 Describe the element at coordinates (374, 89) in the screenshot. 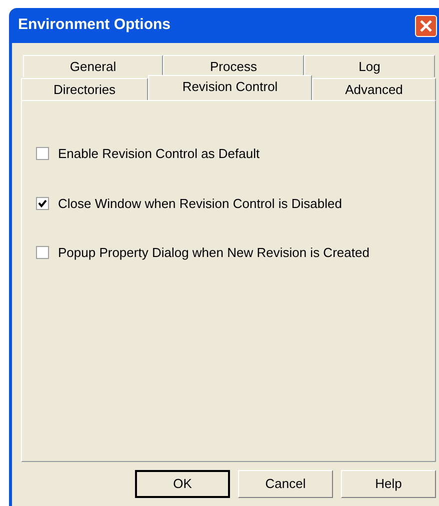

I see `tab: Advanced` at that location.